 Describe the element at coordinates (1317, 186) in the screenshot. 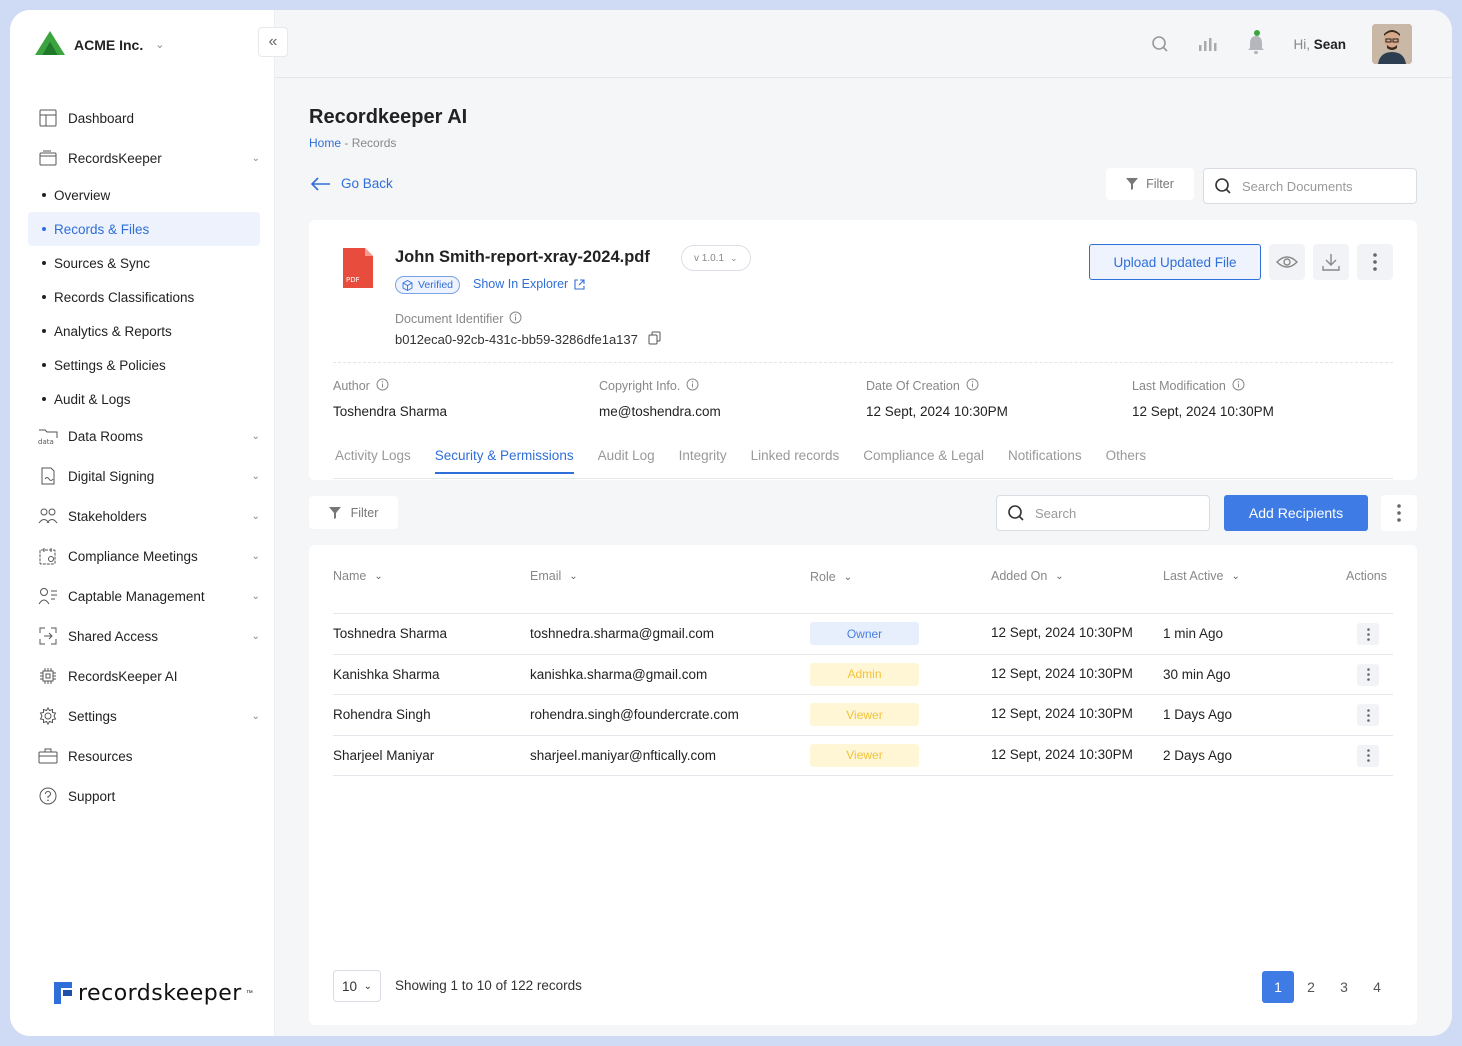

I see `document-search-input` at that location.